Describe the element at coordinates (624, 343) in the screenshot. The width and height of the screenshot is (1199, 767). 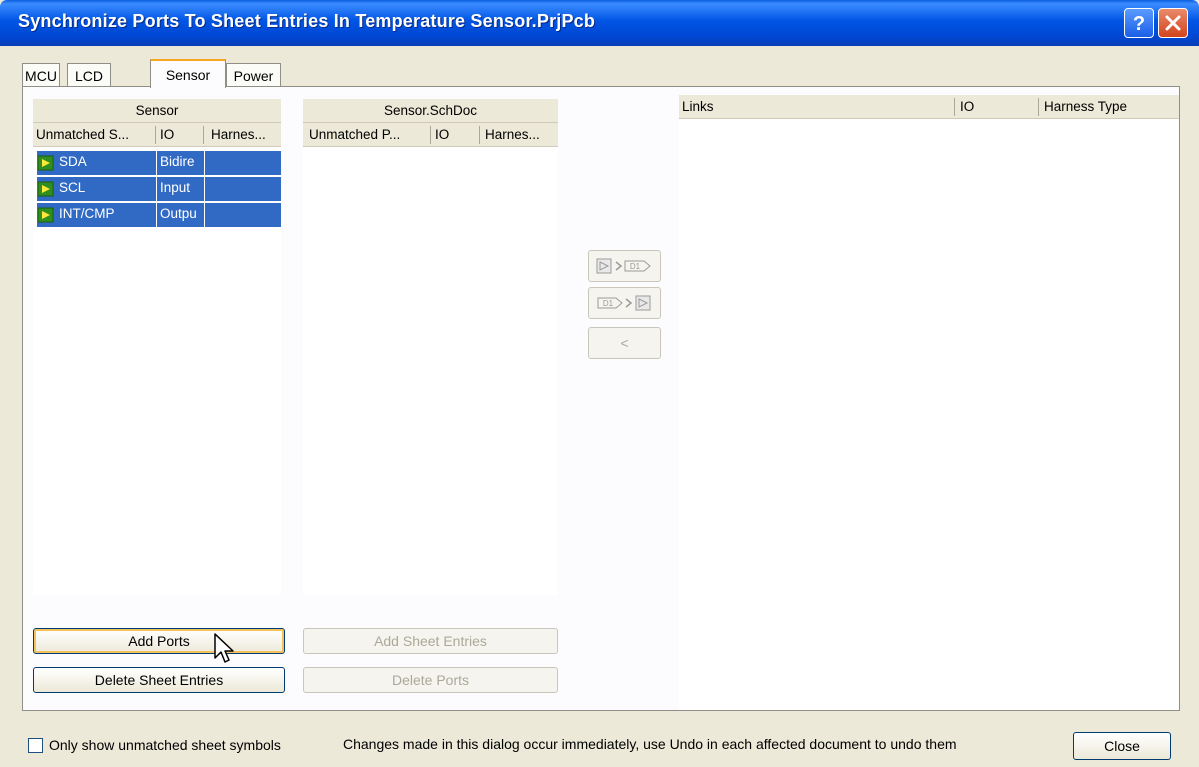
I see `remove-link-button: <` at that location.